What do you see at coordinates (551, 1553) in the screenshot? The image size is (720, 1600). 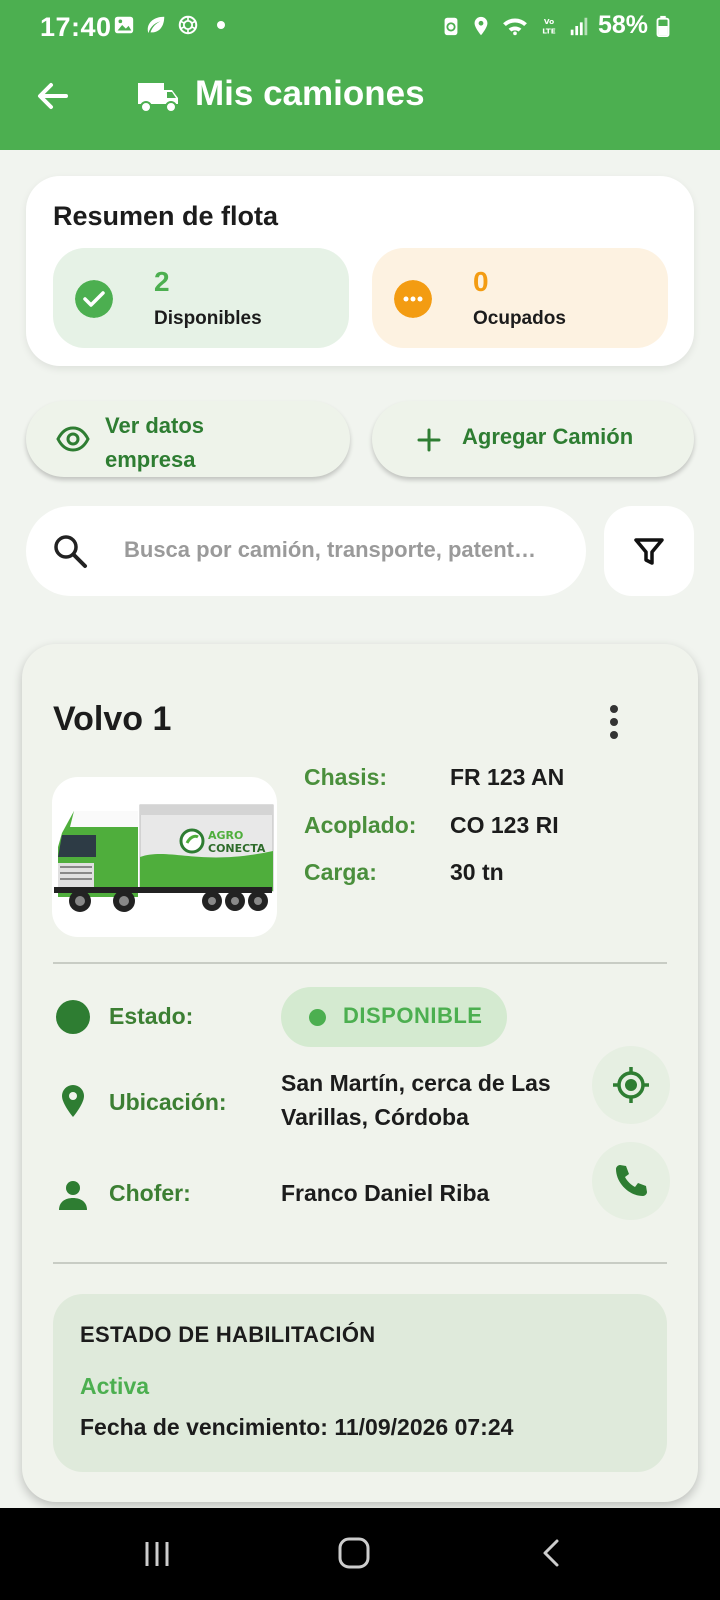 I see `back-icon` at bounding box center [551, 1553].